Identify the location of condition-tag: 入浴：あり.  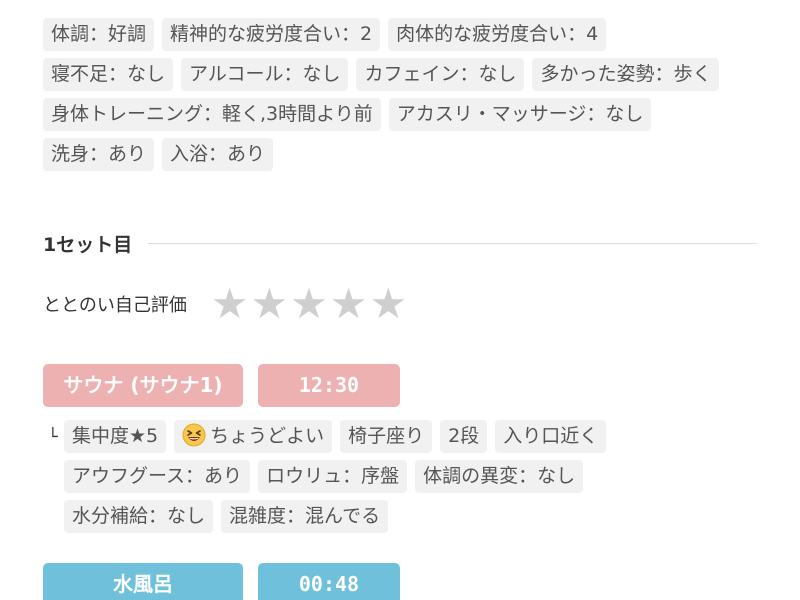
(218, 154).